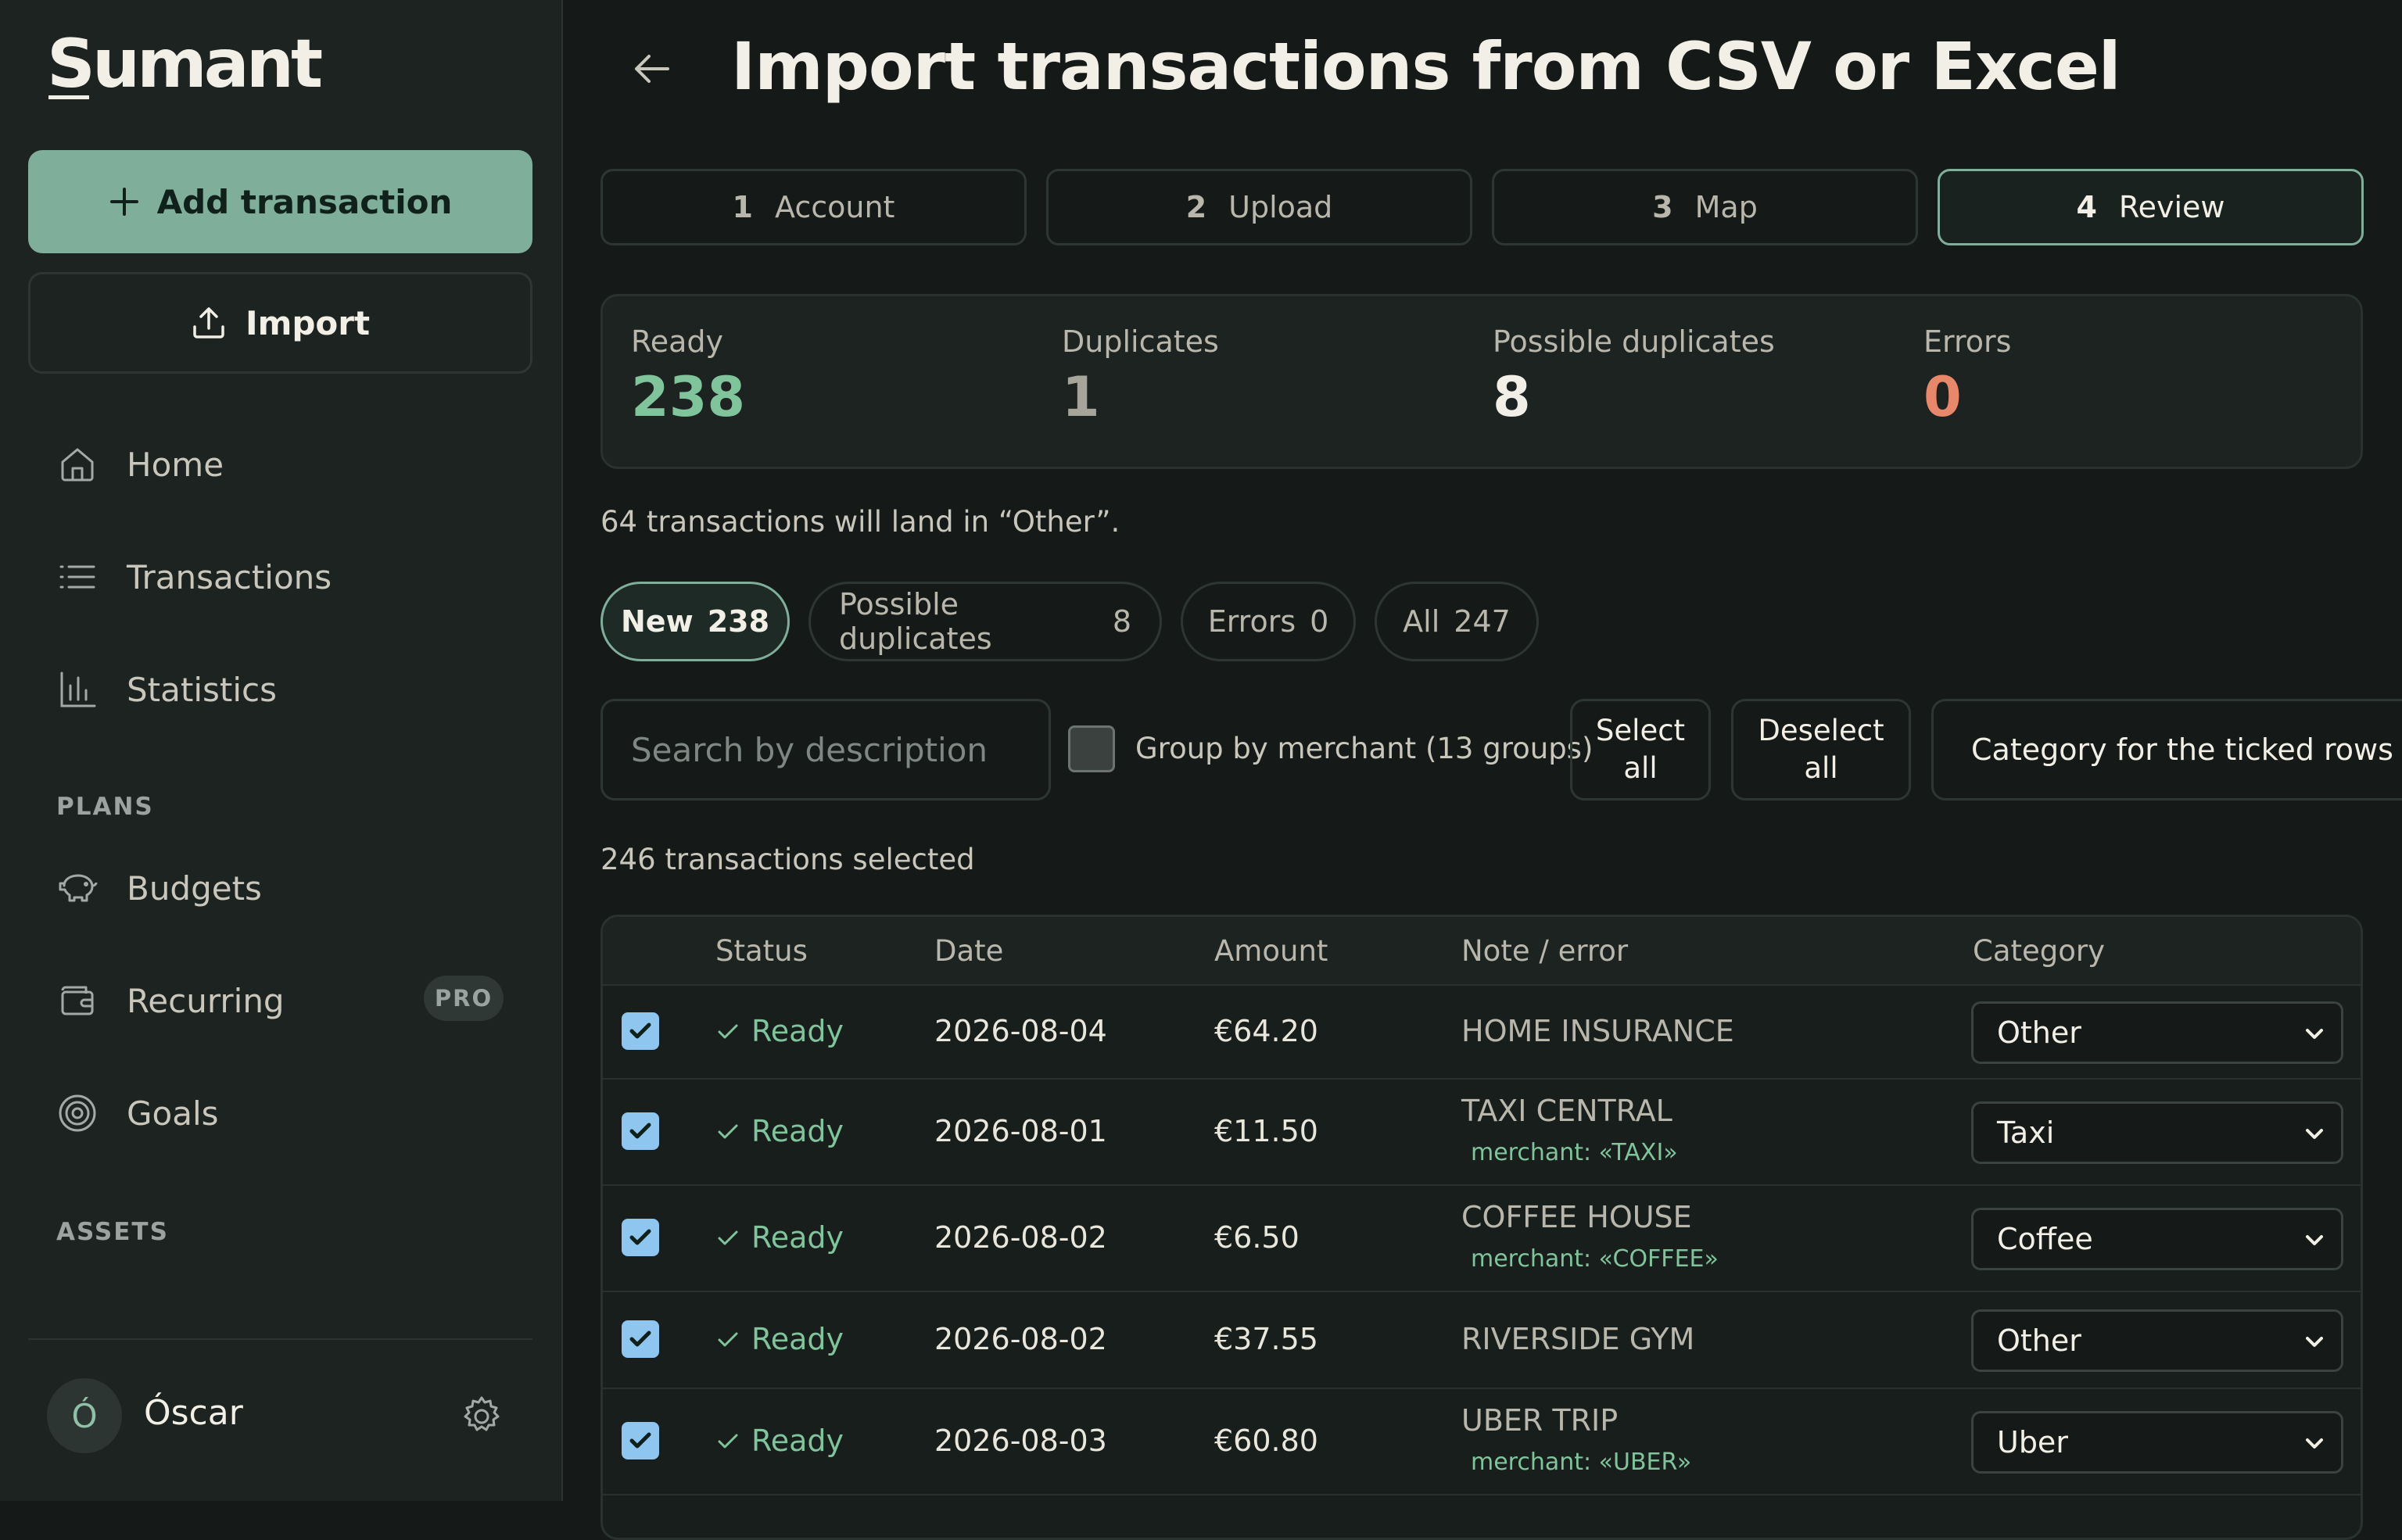 This screenshot has width=2402, height=1540. Describe the element at coordinates (290, 888) in the screenshot. I see `sidebar-item-budgets: Budgets` at that location.